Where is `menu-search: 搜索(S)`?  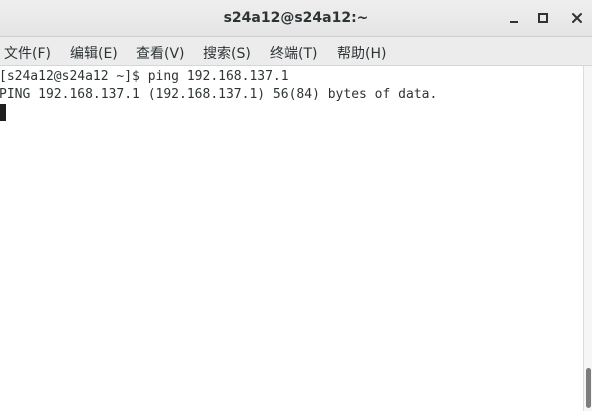
menu-search: 搜索(S) is located at coordinates (227, 53).